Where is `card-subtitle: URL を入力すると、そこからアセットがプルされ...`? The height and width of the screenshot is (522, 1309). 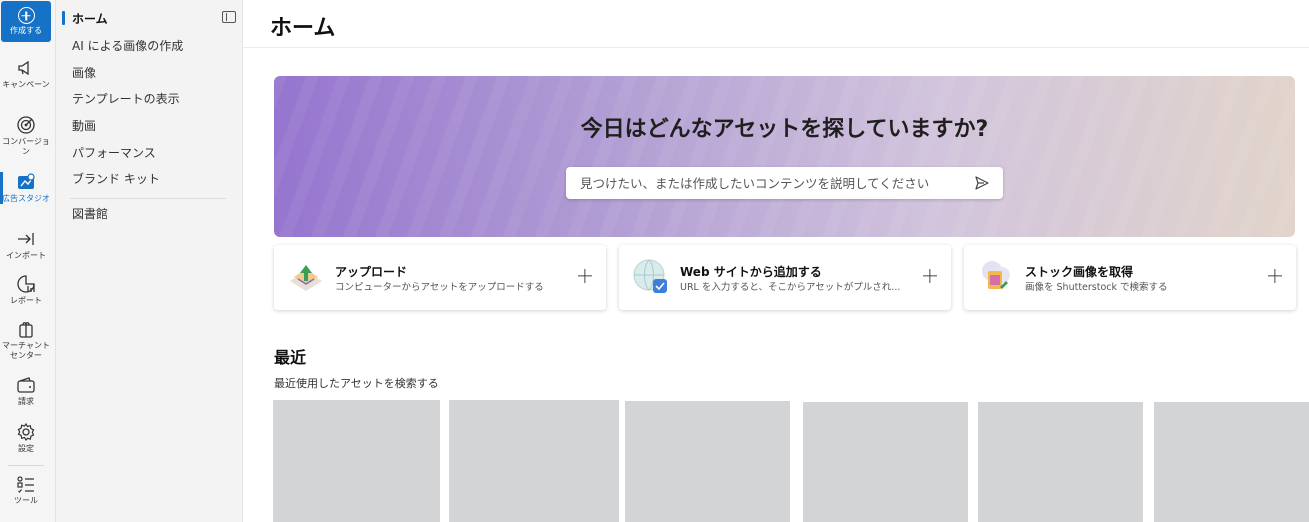 card-subtitle: URL を入力すると、そこからアセットがプルされ... is located at coordinates (790, 287).